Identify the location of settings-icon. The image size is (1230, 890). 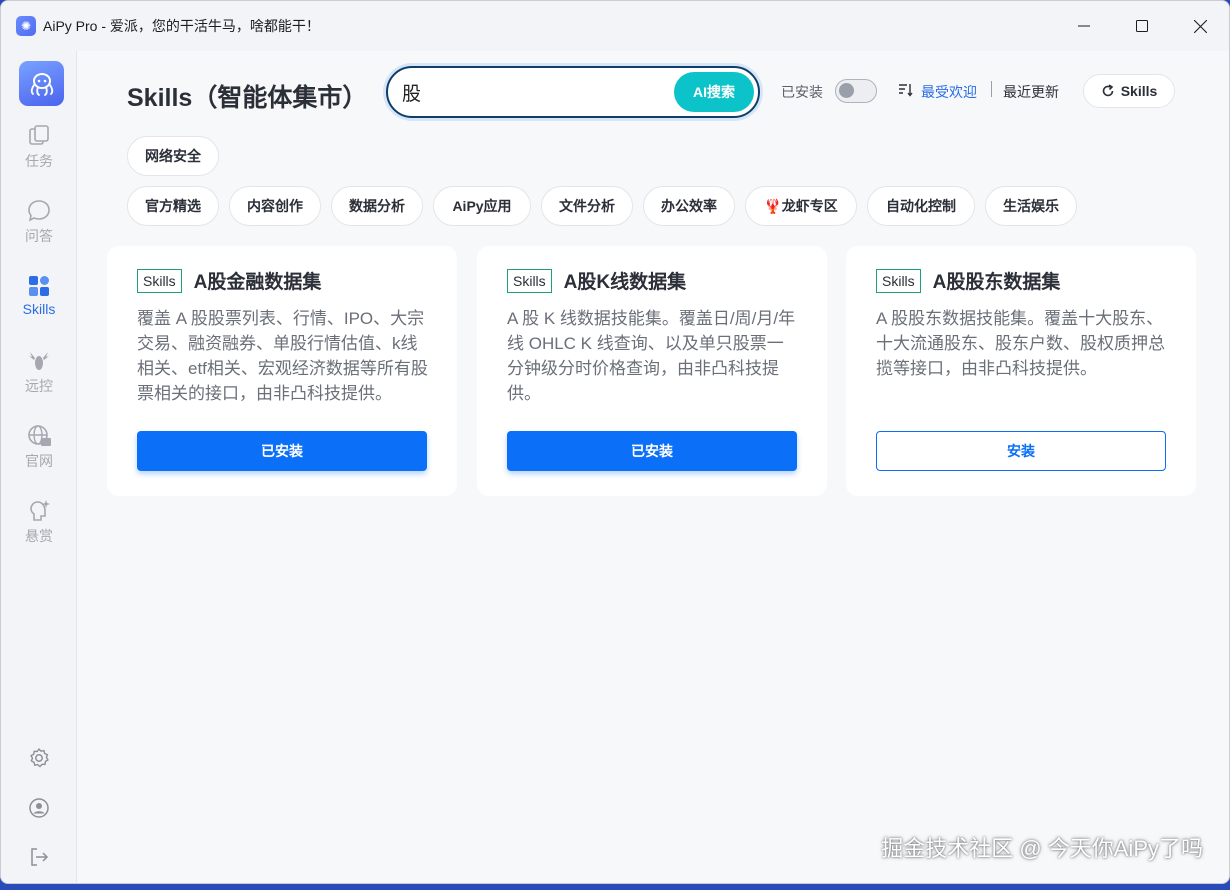
(39, 758).